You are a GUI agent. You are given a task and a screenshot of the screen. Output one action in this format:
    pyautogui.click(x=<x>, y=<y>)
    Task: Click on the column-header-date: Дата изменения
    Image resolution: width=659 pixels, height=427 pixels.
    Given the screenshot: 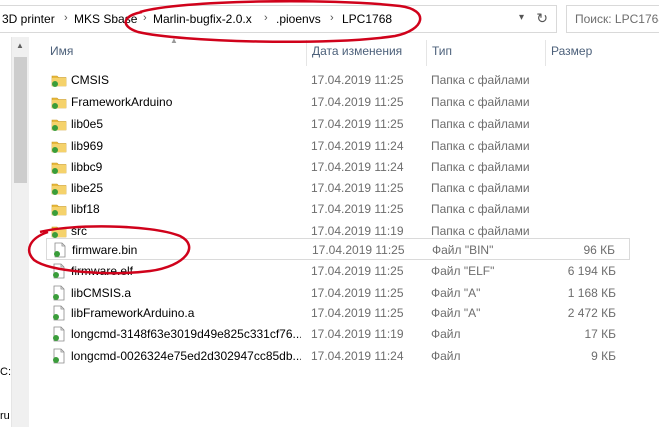 What is the action you would take?
    pyautogui.click(x=357, y=51)
    